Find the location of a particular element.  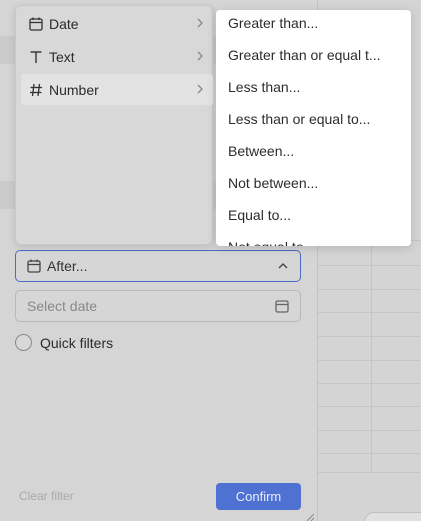

hash-icon is located at coordinates (36, 90).